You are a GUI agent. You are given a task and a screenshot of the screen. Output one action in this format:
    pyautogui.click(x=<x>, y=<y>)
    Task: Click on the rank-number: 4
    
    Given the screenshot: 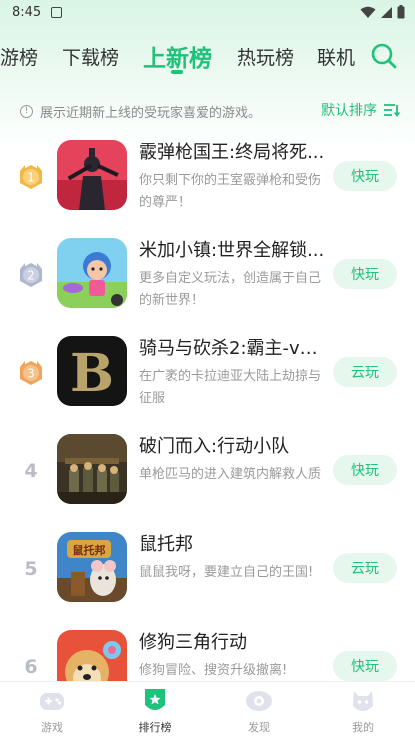 What is the action you would take?
    pyautogui.click(x=31, y=471)
    